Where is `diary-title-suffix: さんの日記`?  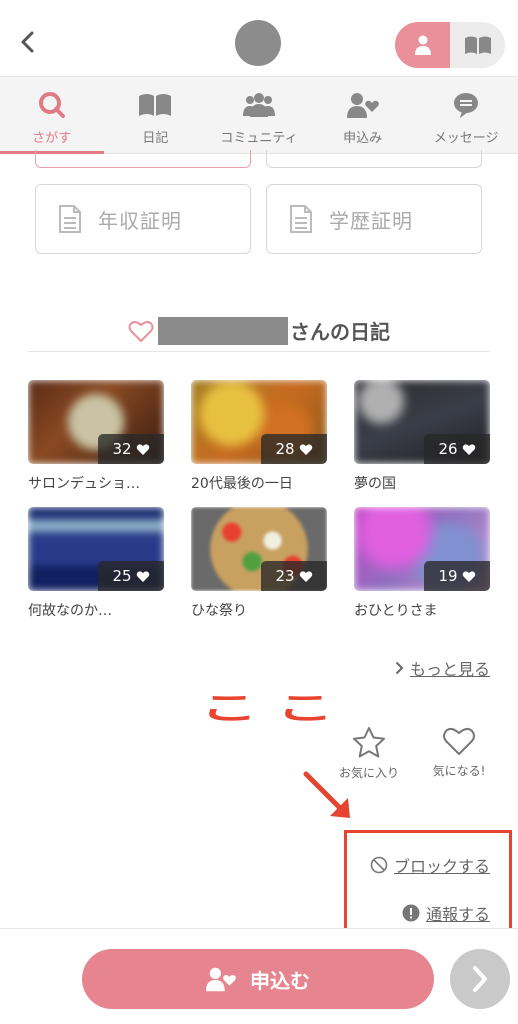 diary-title-suffix: さんの日記 is located at coordinates (340, 332).